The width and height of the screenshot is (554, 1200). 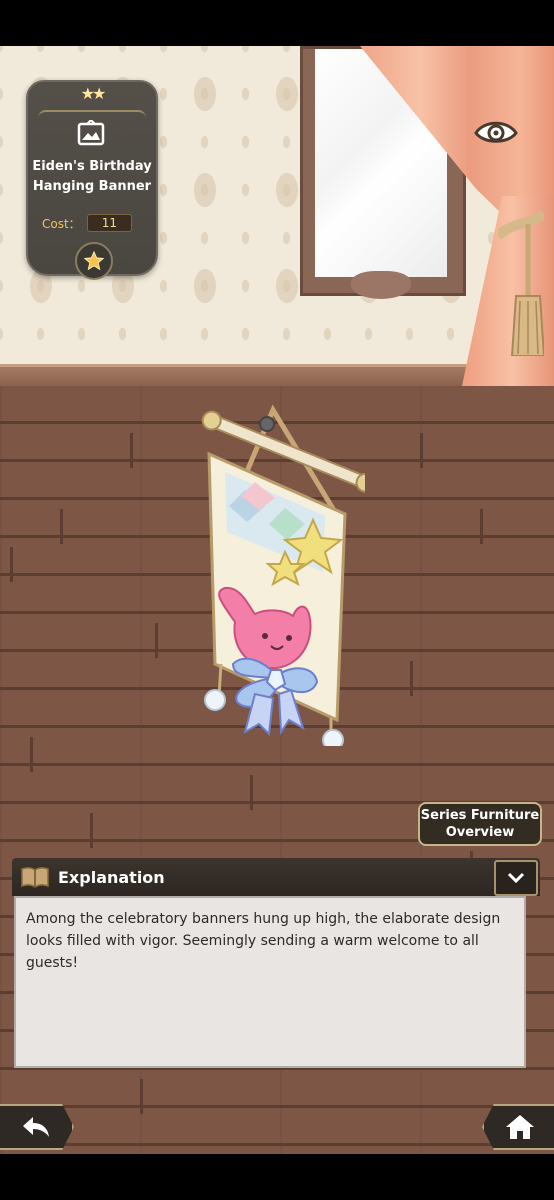 What do you see at coordinates (92, 176) in the screenshot?
I see `item-name: Eiden's Birthday Hanging Banner` at bounding box center [92, 176].